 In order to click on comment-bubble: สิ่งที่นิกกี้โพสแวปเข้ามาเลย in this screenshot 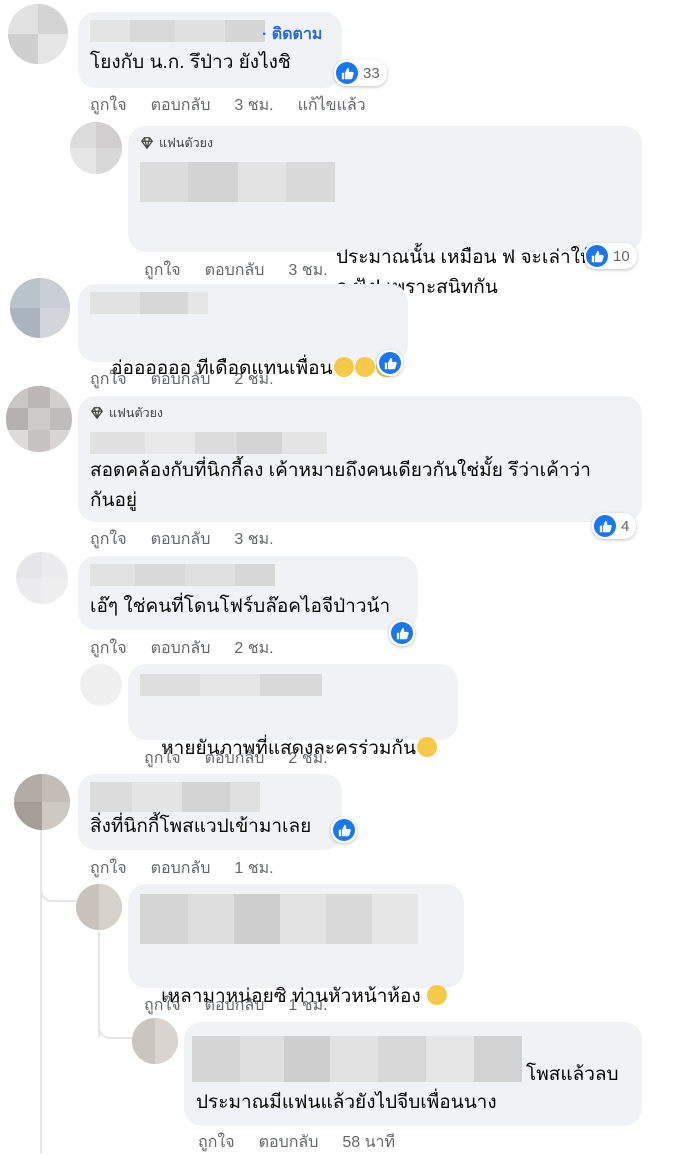, I will do `click(210, 812)`.